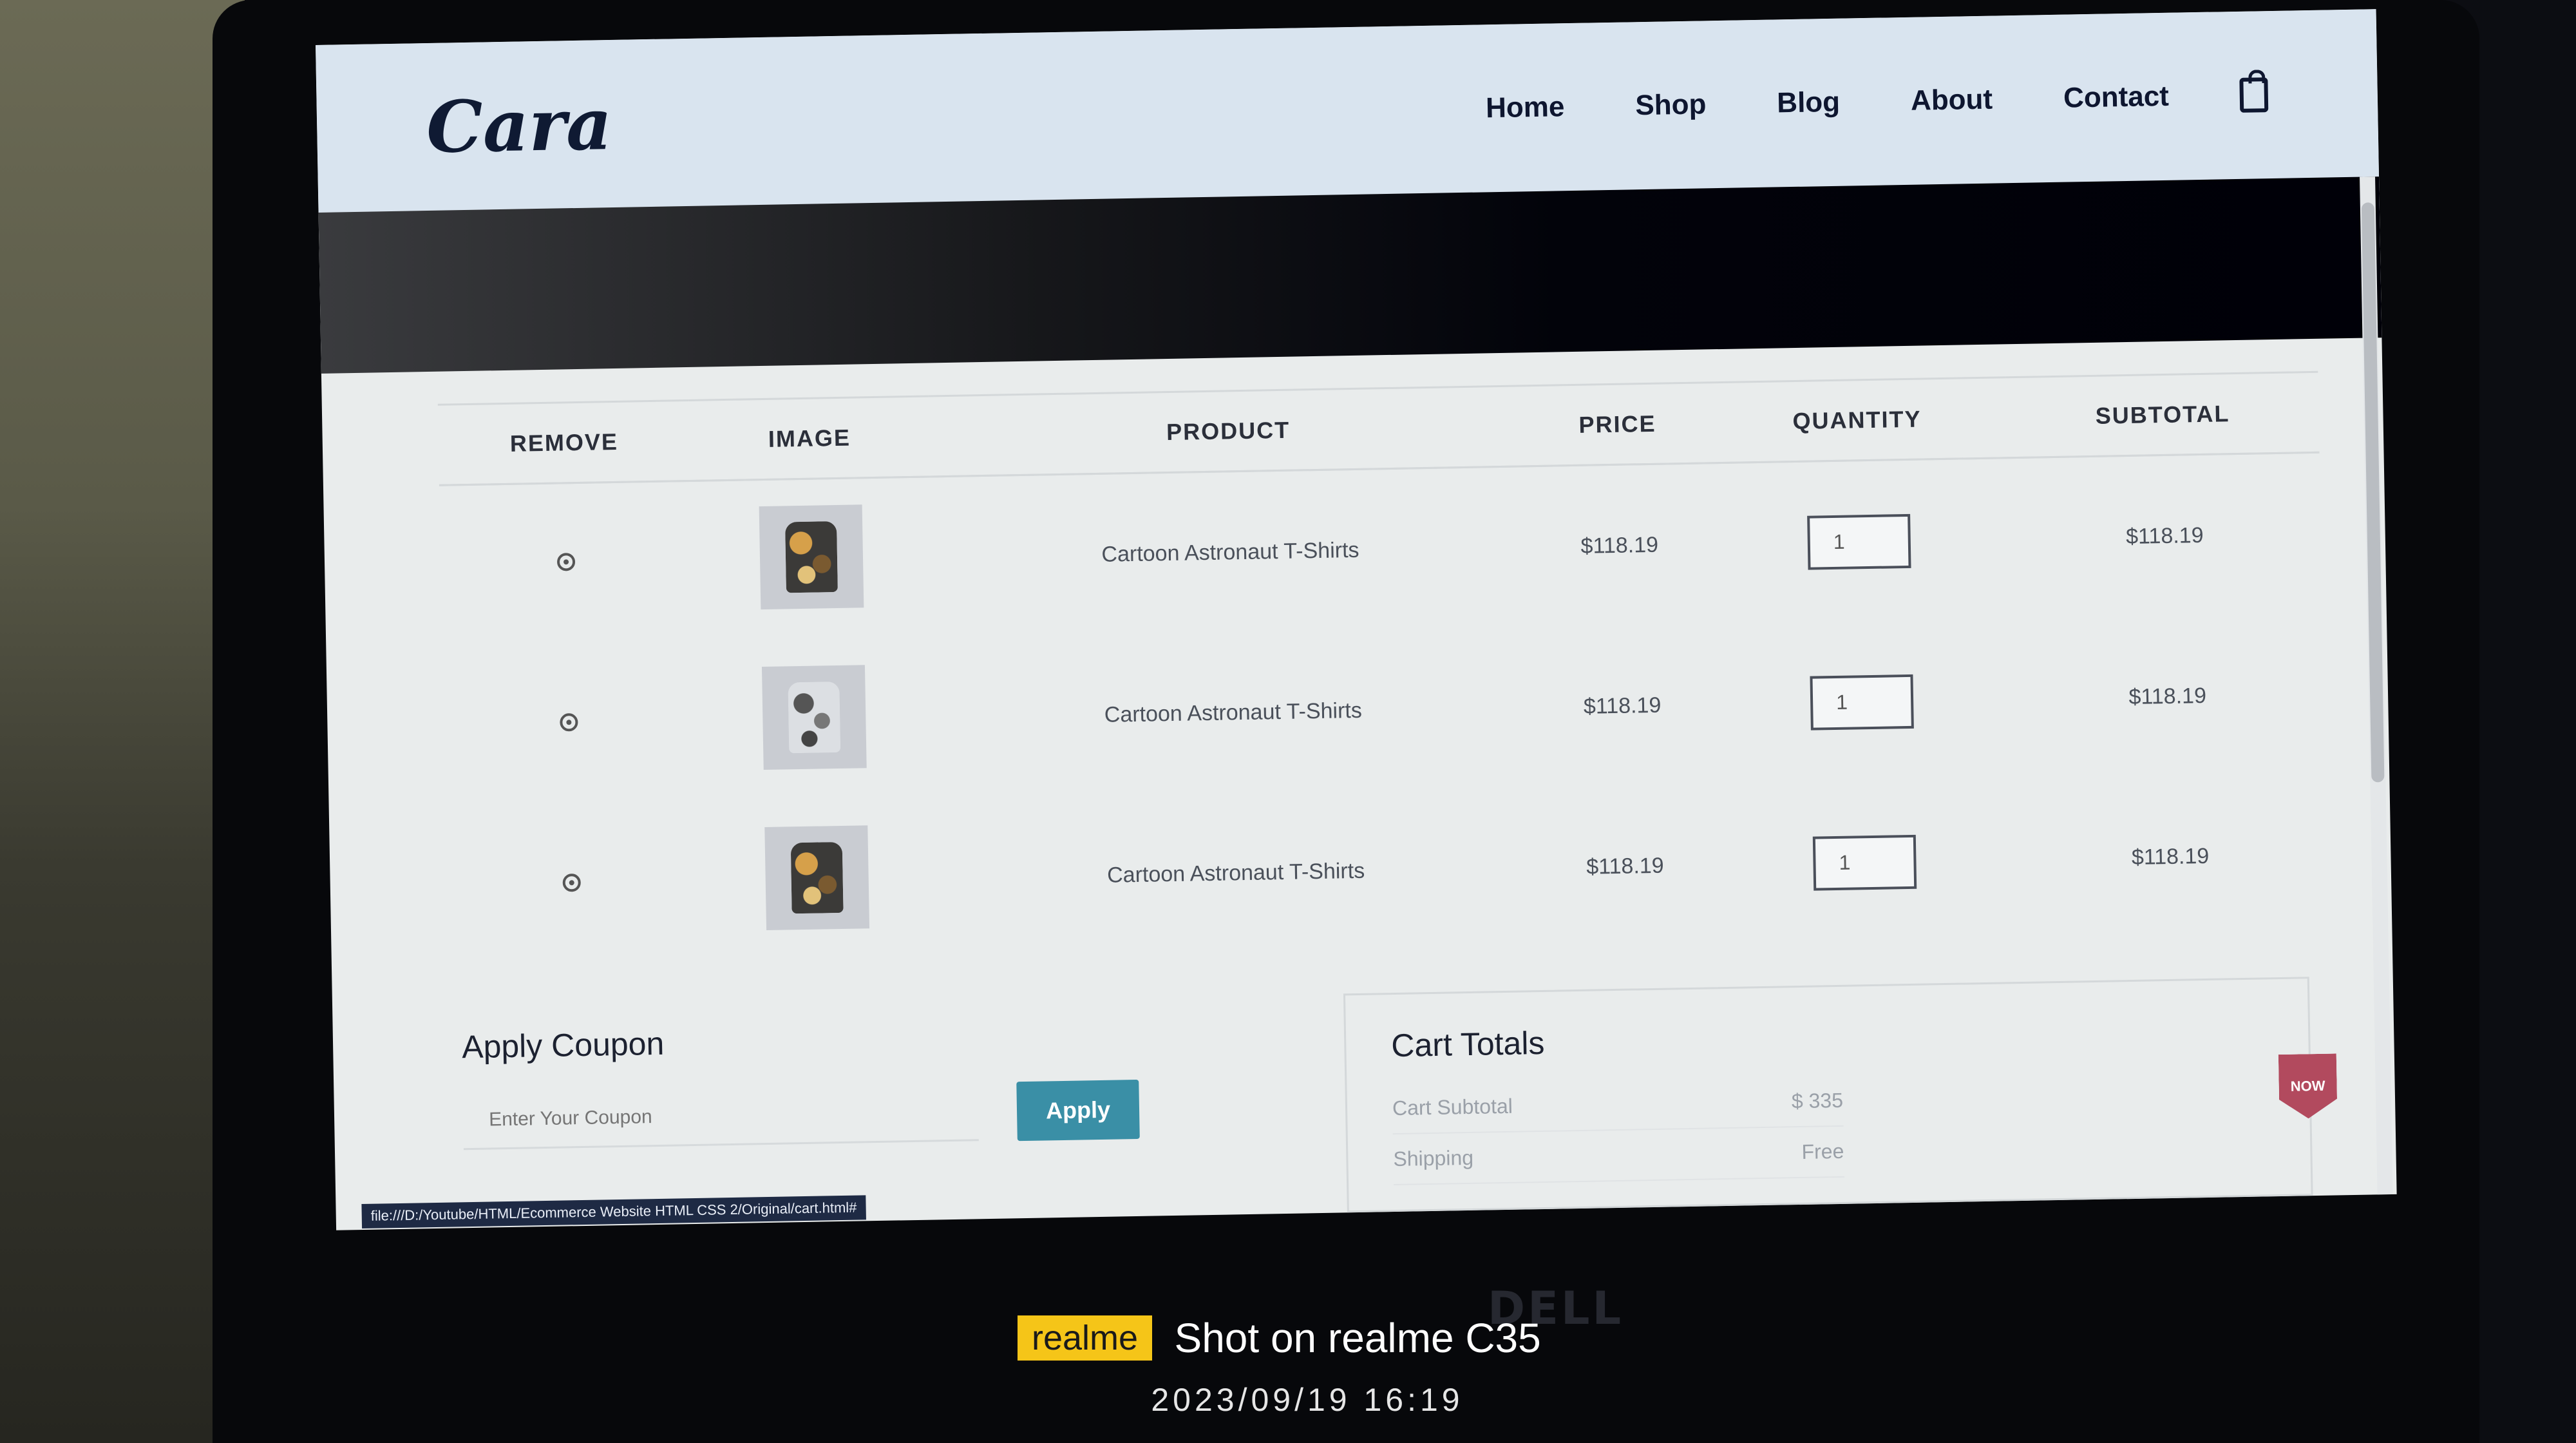  What do you see at coordinates (1467, 1044) in the screenshot?
I see `cart-totals-title: Cart Totals` at bounding box center [1467, 1044].